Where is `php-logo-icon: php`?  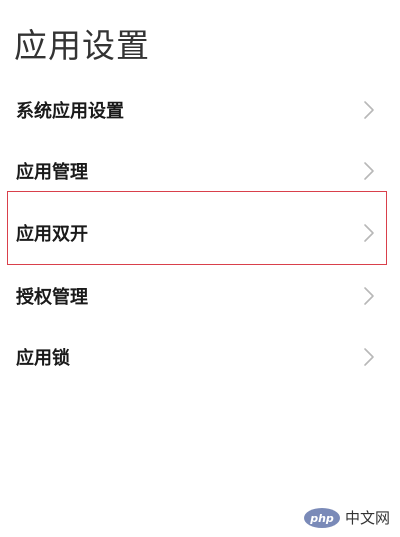 php-logo-icon: php is located at coordinates (321, 518).